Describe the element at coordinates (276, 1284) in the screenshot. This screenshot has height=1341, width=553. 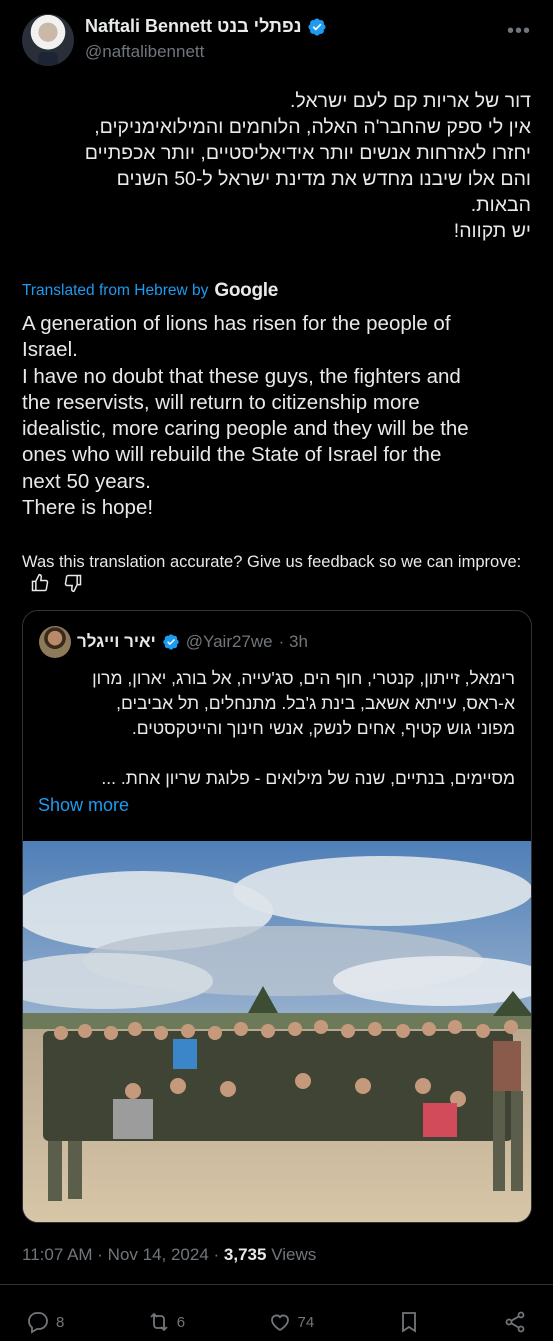
I see `divider` at that location.